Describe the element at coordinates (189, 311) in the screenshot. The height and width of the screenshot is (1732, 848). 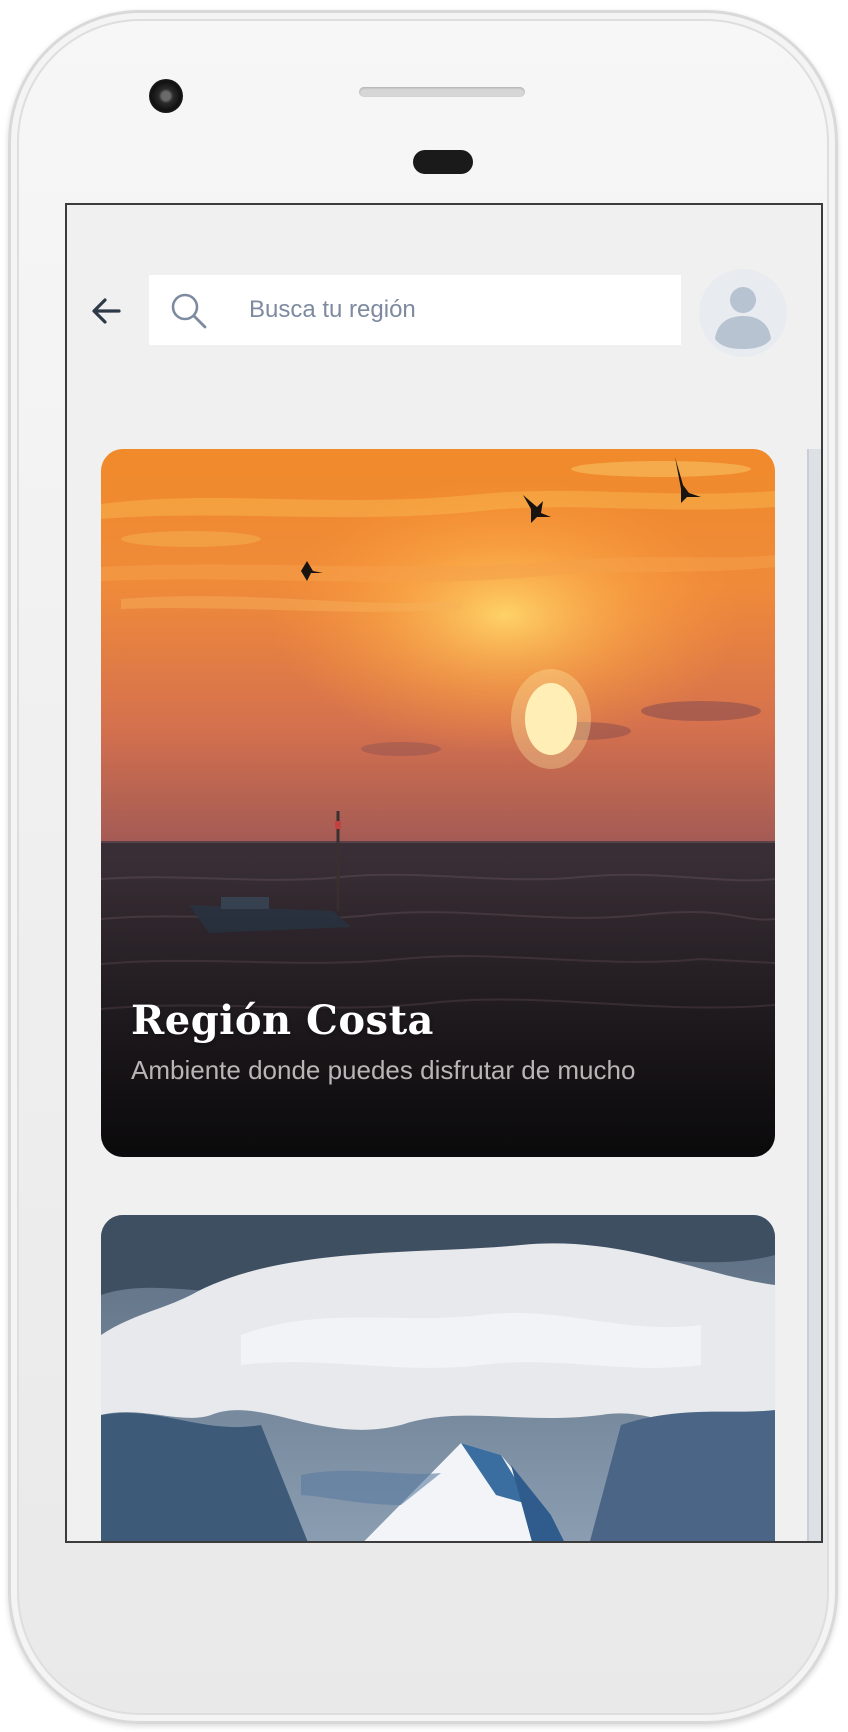
I see `search-icon` at that location.